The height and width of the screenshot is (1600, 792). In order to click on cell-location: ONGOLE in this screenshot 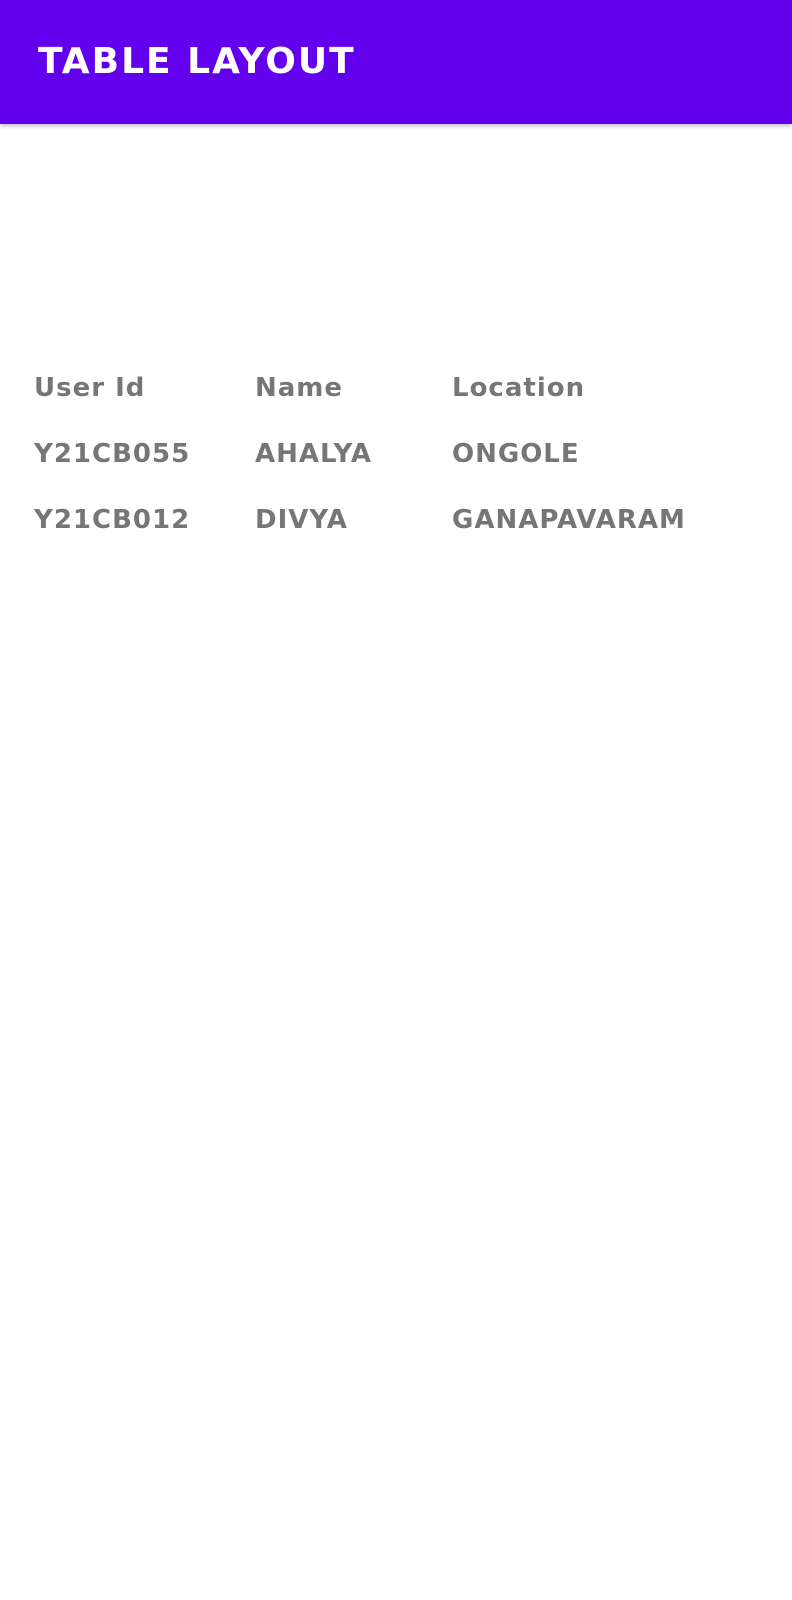, I will do `click(516, 454)`.